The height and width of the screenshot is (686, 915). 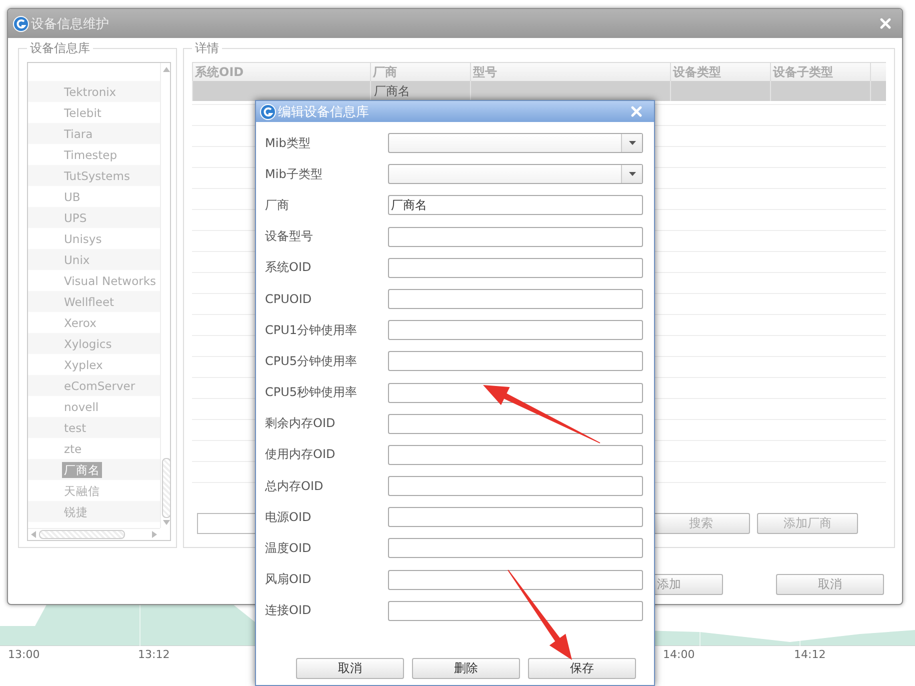 What do you see at coordinates (82, 470) in the screenshot?
I see `vendor-item: 厂商名` at bounding box center [82, 470].